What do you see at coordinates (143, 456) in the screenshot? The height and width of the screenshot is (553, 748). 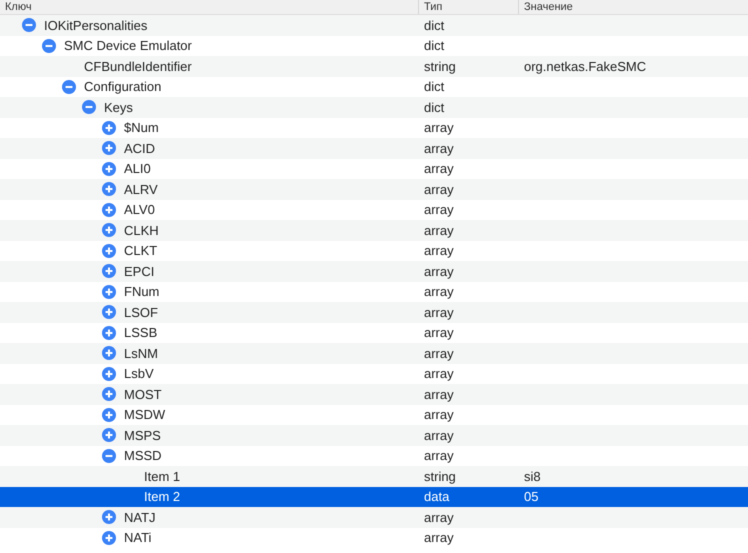 I see `key-cell-text: MSSD` at bounding box center [143, 456].